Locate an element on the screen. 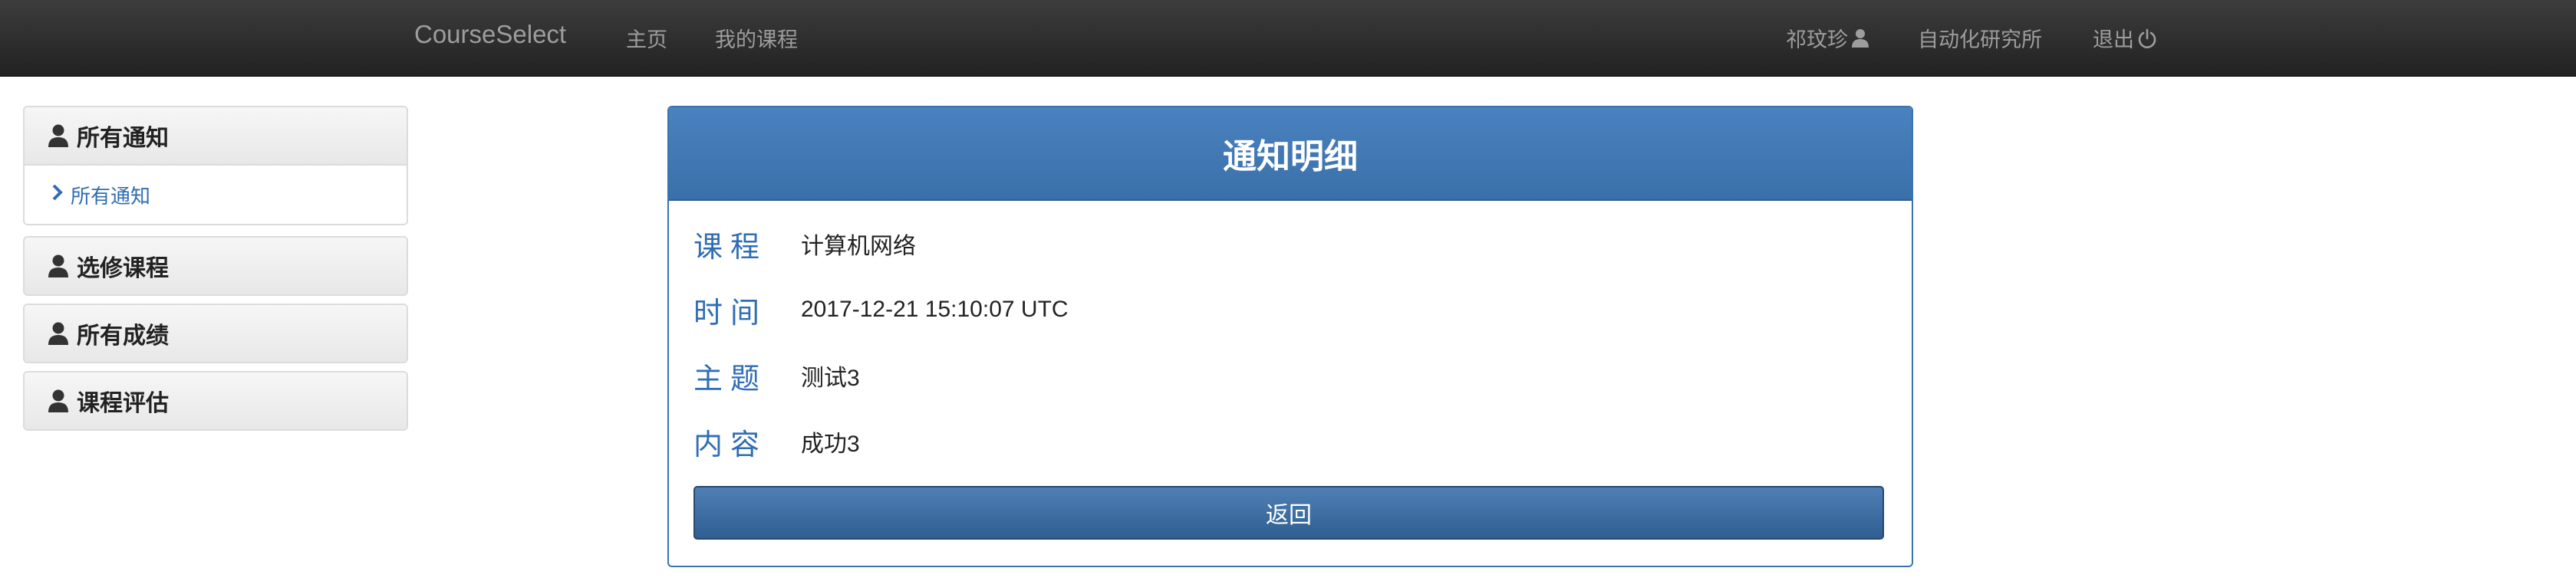 Image resolution: width=2576 pixels, height=581 pixels. field-label-course: 课程 is located at coordinates (730, 246).